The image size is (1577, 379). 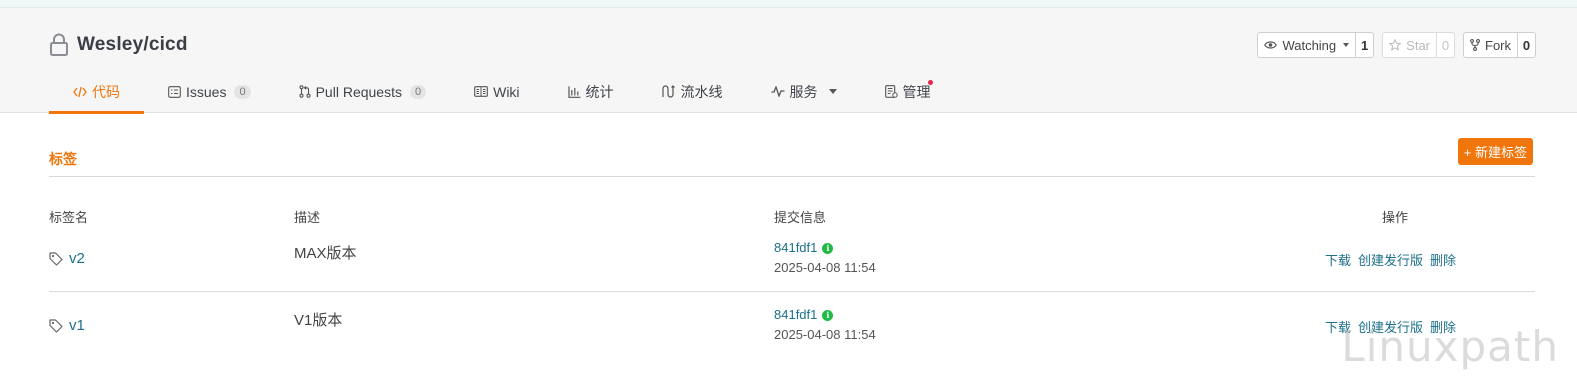 I want to click on create-release-link: 创建发行版, so click(x=1390, y=259).